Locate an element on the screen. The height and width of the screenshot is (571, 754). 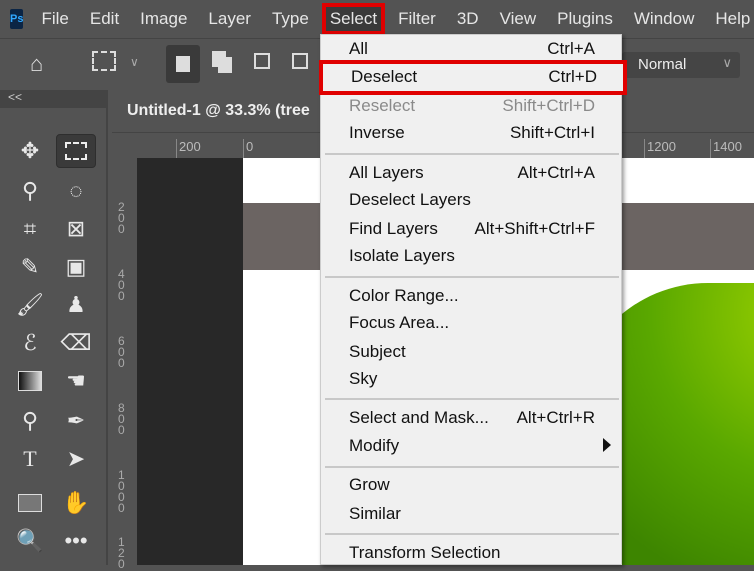
label: Grow is located at coordinates (369, 484).